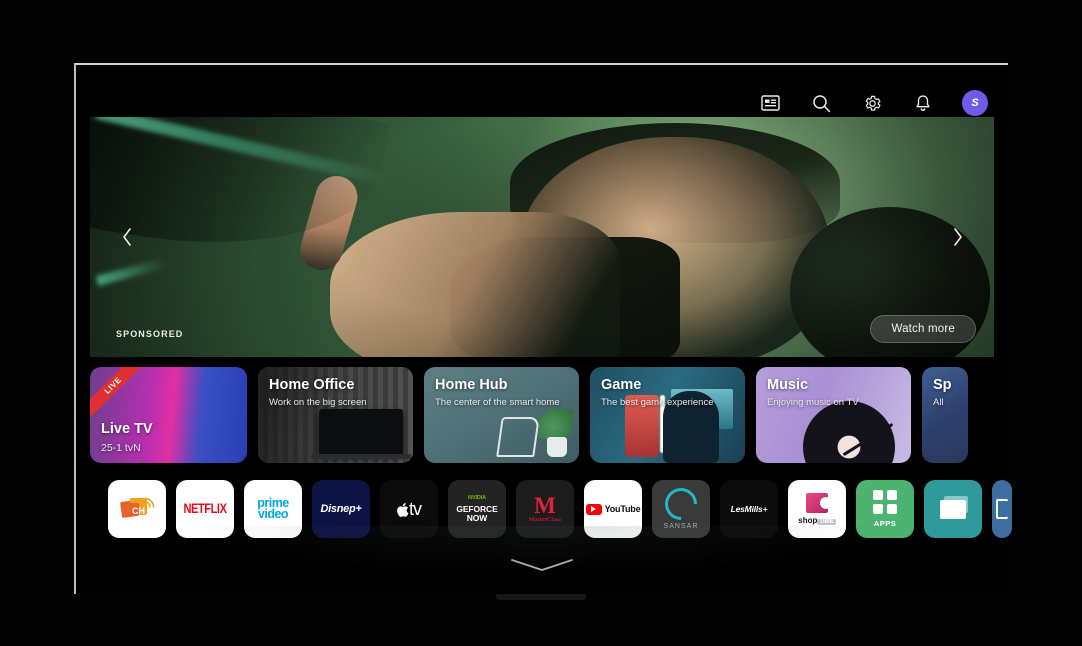  What do you see at coordinates (518, 437) in the screenshot?
I see `chair-illustration` at bounding box center [518, 437].